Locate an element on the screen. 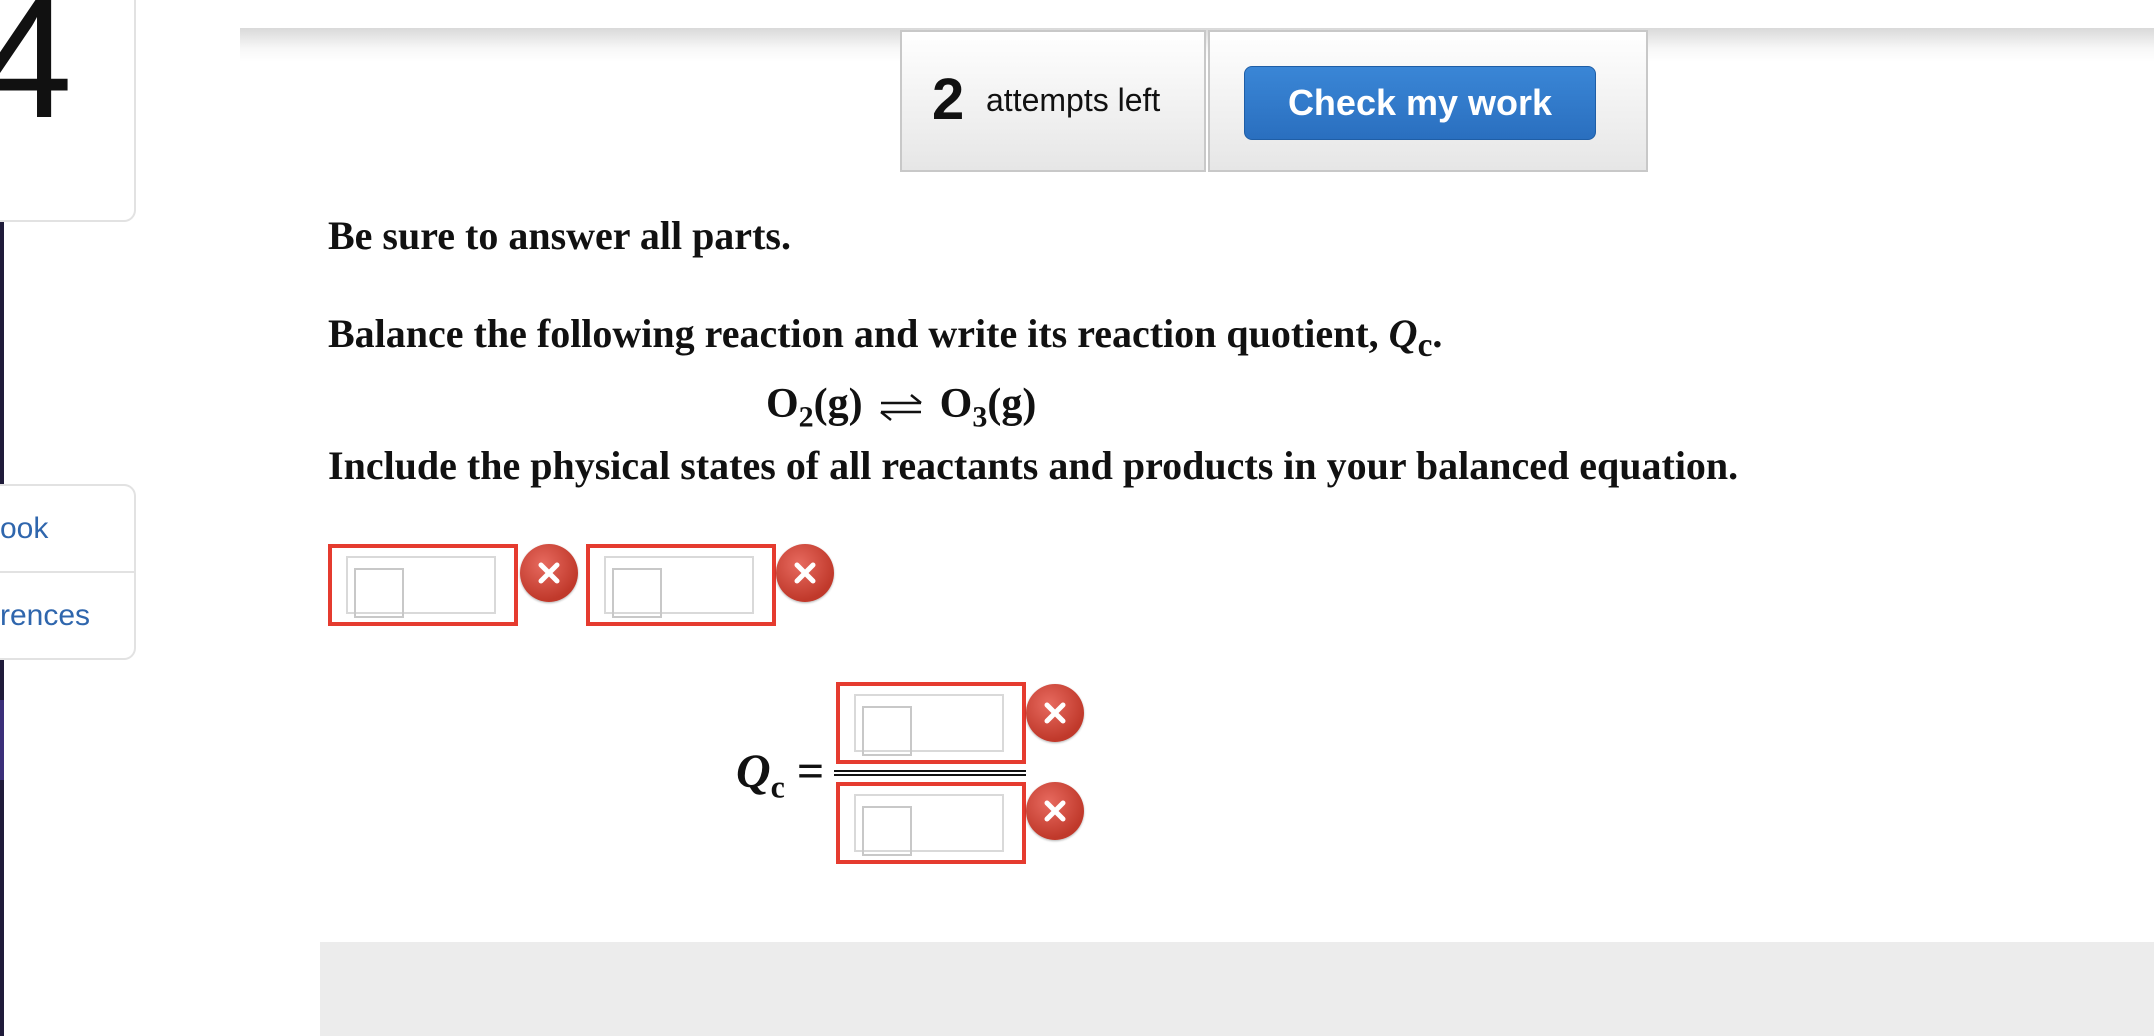 The image size is (2154, 1036). product-incorrect-x-icon is located at coordinates (805, 573).